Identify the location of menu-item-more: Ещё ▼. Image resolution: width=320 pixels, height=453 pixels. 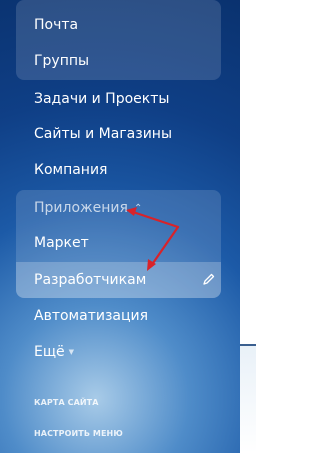
(54, 352).